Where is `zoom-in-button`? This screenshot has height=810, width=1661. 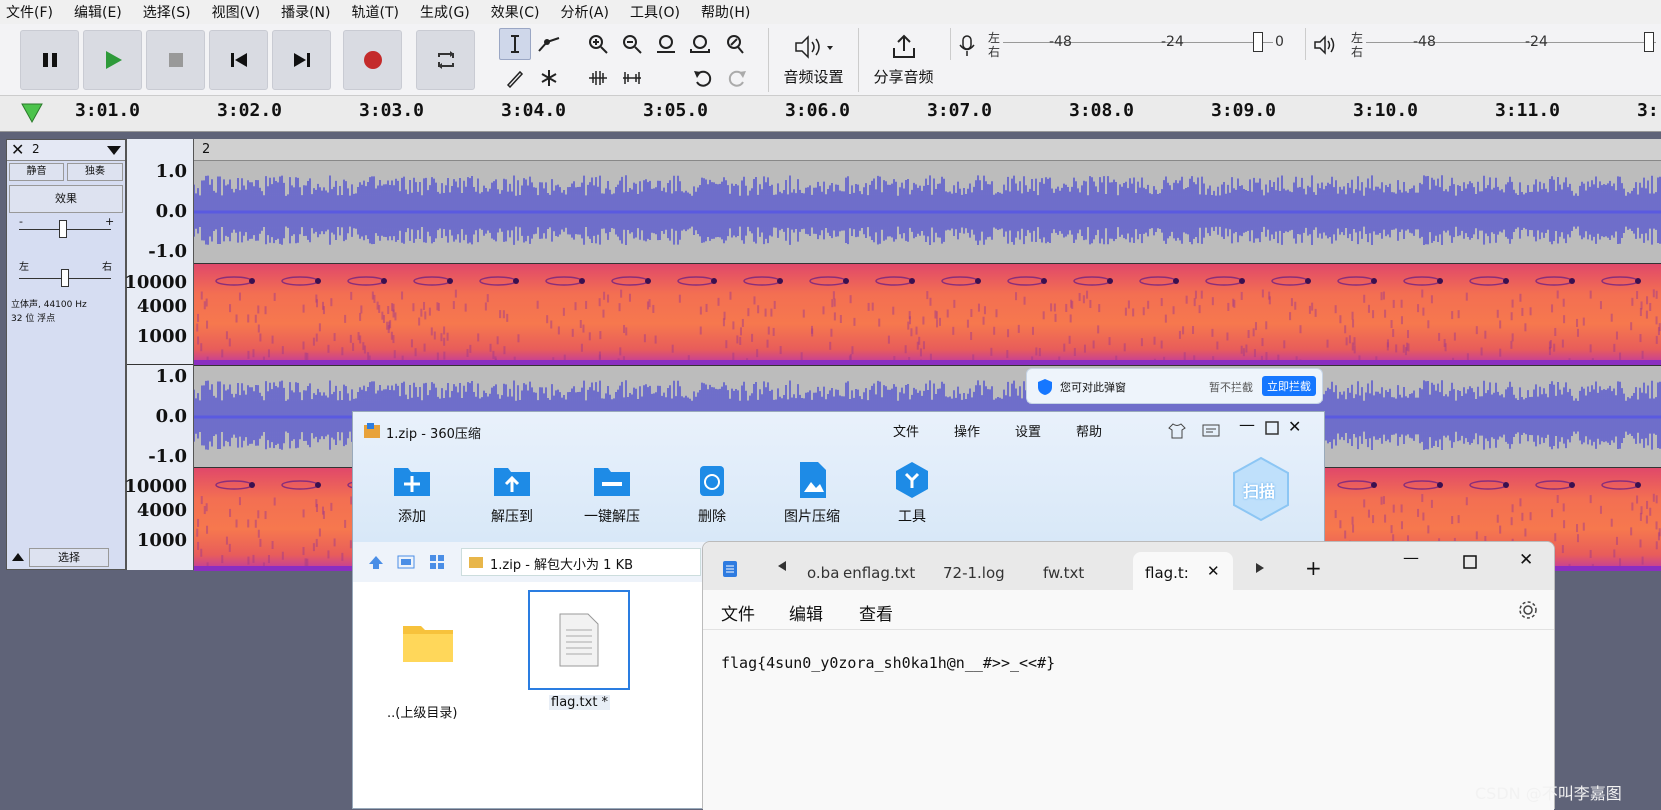
zoom-in-button is located at coordinates (598, 44).